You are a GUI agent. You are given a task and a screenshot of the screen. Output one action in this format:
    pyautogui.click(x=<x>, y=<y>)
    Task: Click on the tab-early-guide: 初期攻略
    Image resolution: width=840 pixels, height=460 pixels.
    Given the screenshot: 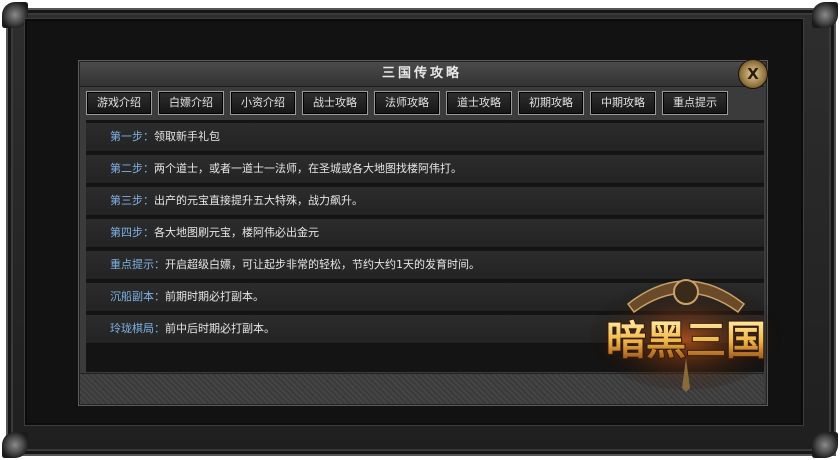 What is the action you would take?
    pyautogui.click(x=551, y=103)
    